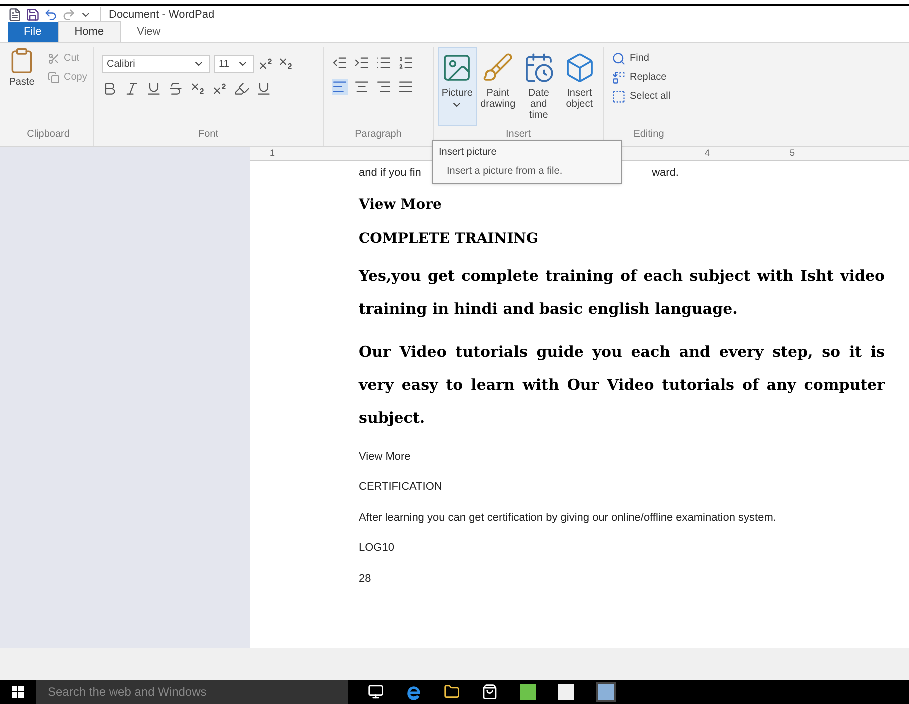 Image resolution: width=909 pixels, height=704 pixels. What do you see at coordinates (208, 135) in the screenshot?
I see `group-label: Font` at bounding box center [208, 135].